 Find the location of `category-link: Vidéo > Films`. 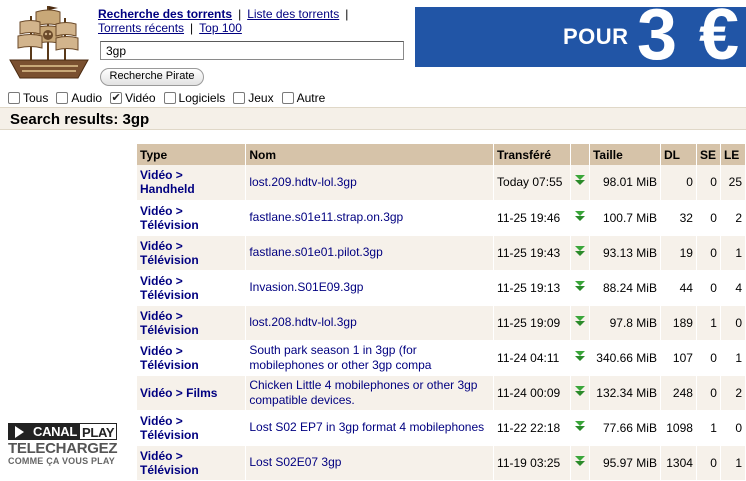

category-link: Vidéo > Films is located at coordinates (191, 393).